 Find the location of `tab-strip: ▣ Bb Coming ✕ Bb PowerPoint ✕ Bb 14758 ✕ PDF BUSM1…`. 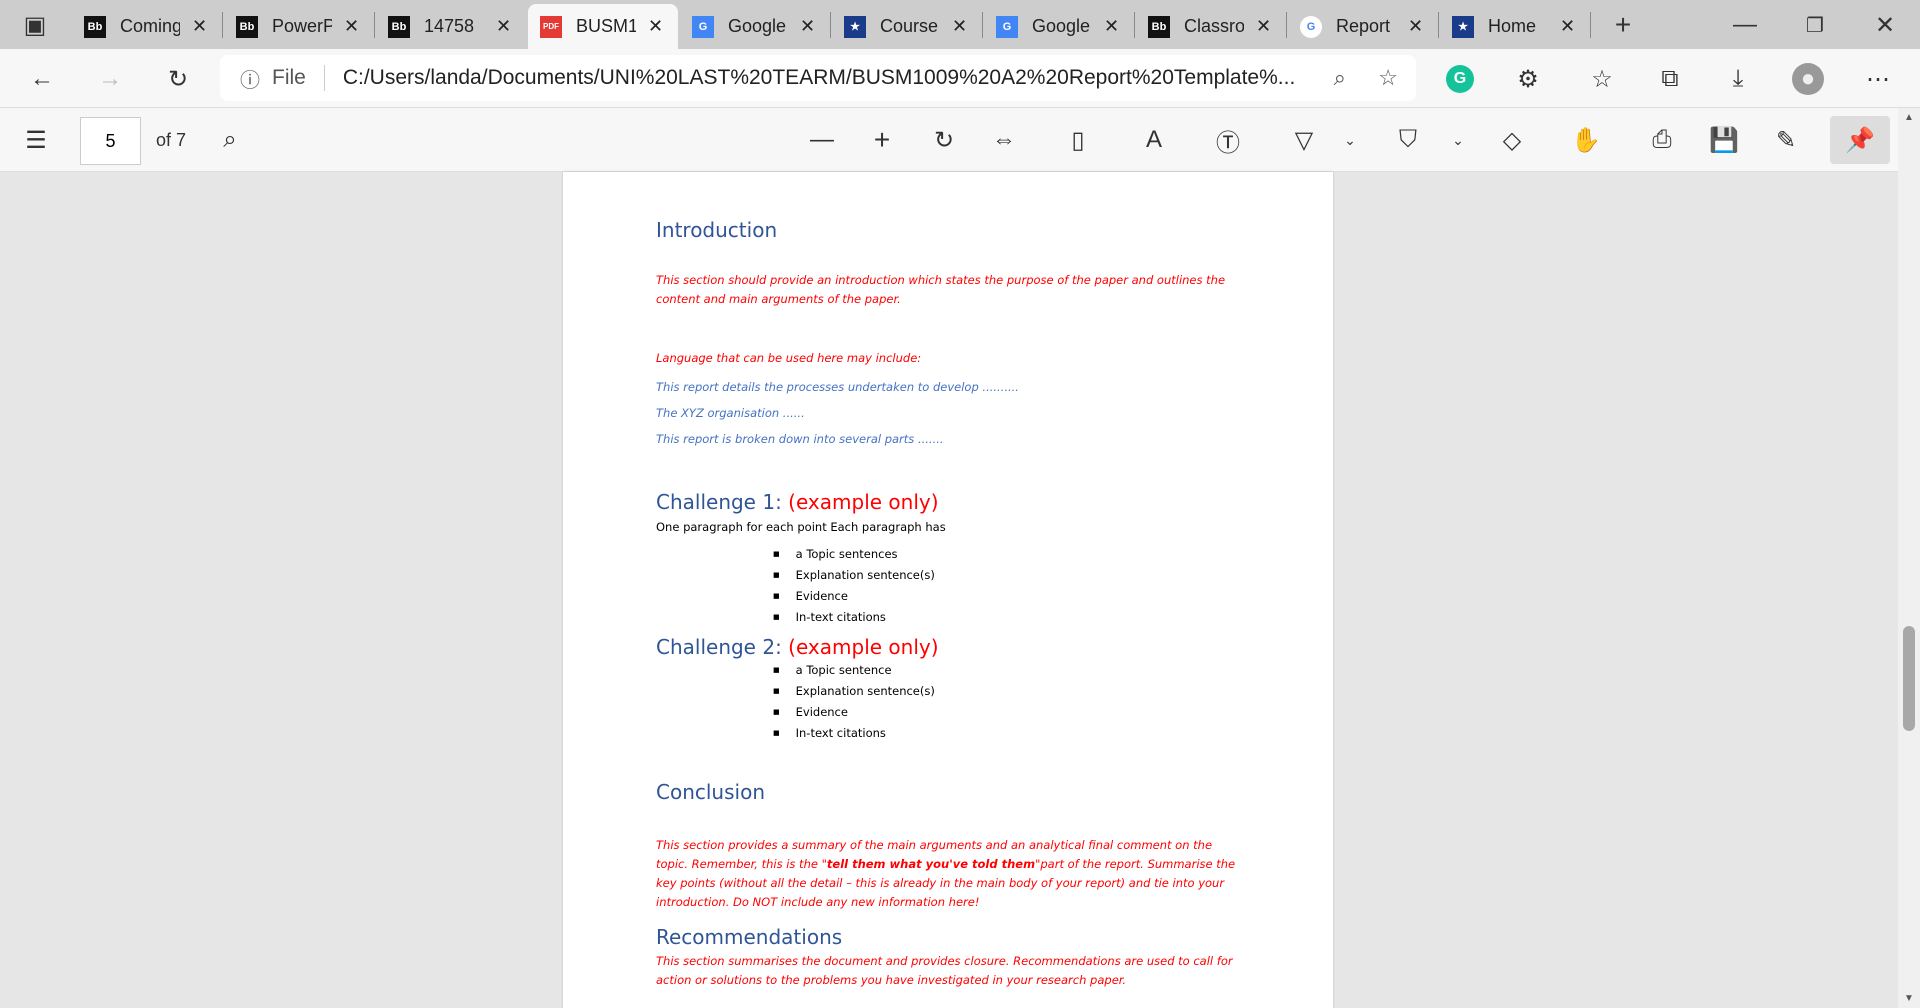

tab-strip: ▣ Bb Coming ✕ Bb PowerPoint ✕ Bb 14758 ✕ PDF BUSM1… is located at coordinates (960, 24).